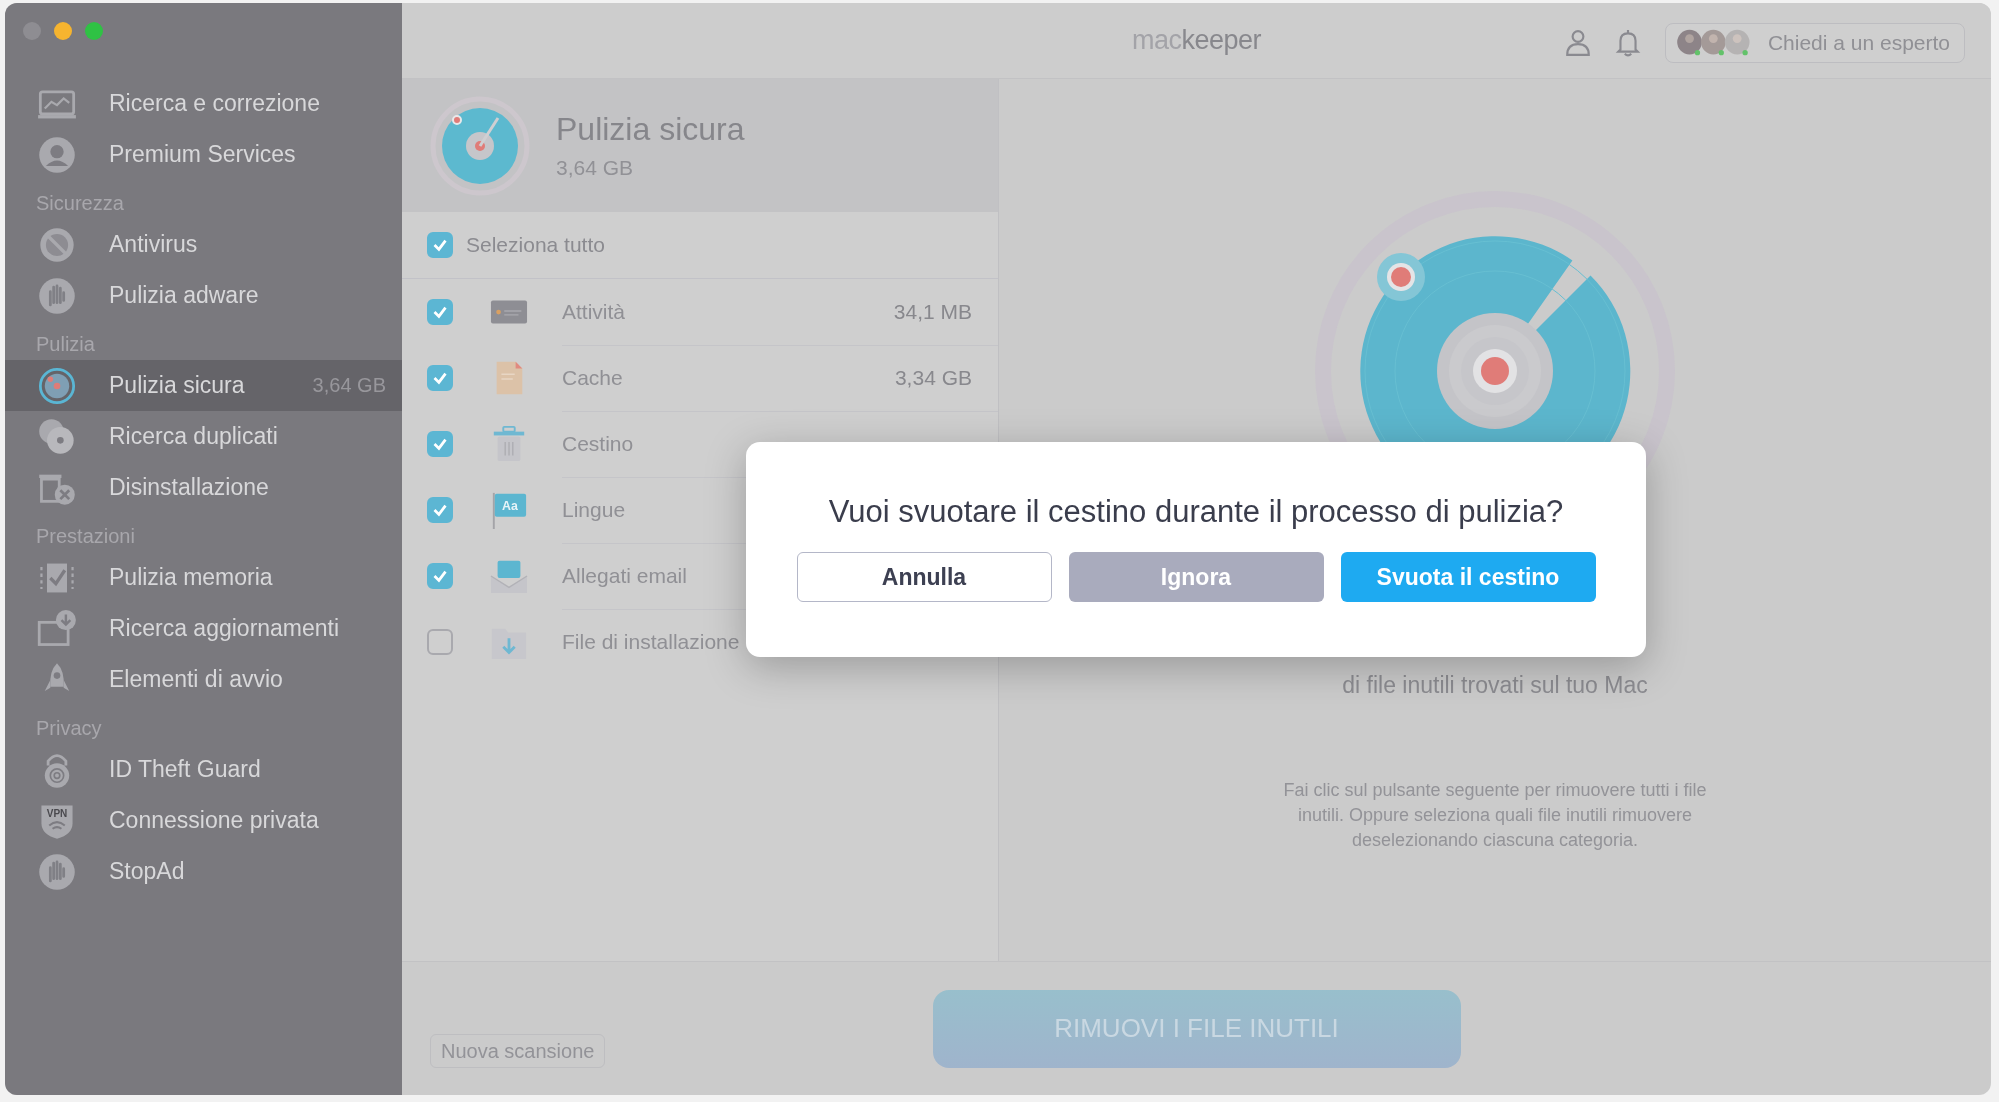 The height and width of the screenshot is (1102, 1999). Describe the element at coordinates (1814, 43) in the screenshot. I see `ask-expert-button: Chiedi a un esperto` at that location.